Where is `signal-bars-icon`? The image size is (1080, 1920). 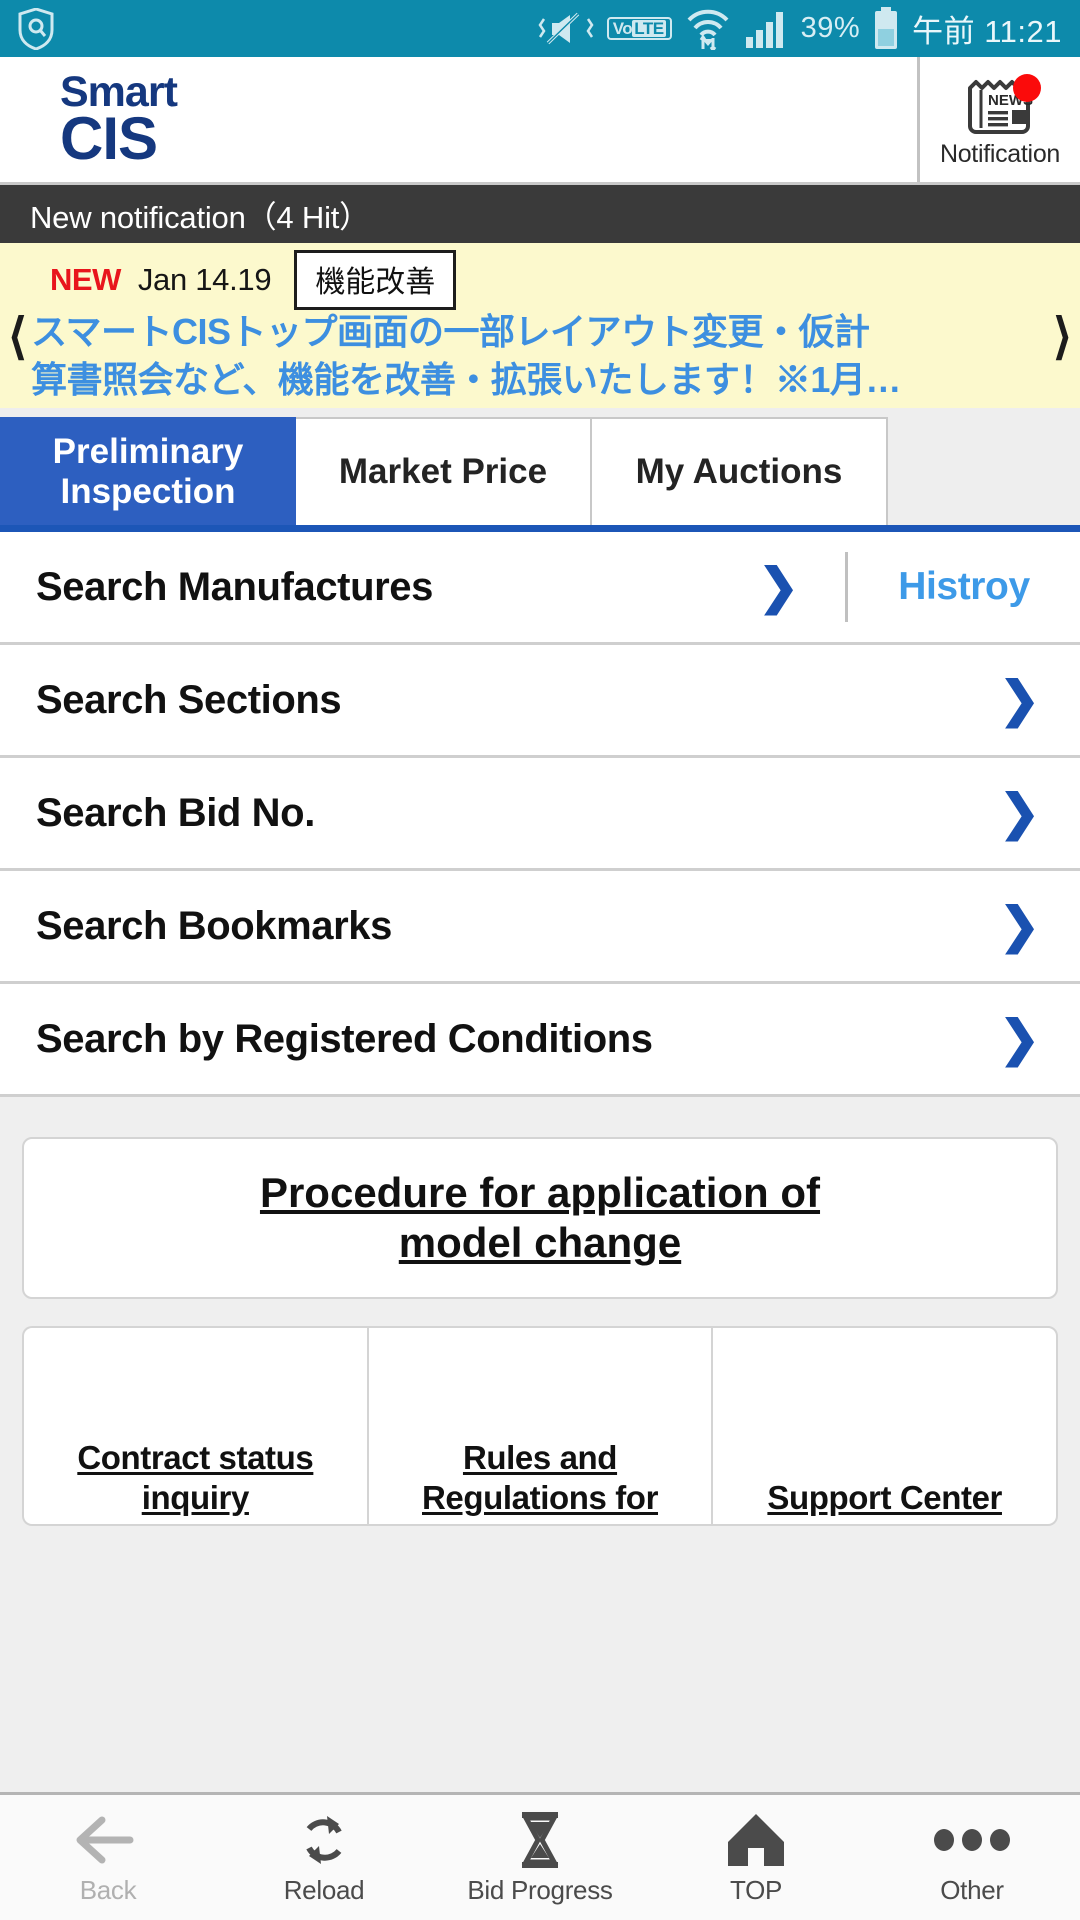 signal-bars-icon is located at coordinates (766, 29).